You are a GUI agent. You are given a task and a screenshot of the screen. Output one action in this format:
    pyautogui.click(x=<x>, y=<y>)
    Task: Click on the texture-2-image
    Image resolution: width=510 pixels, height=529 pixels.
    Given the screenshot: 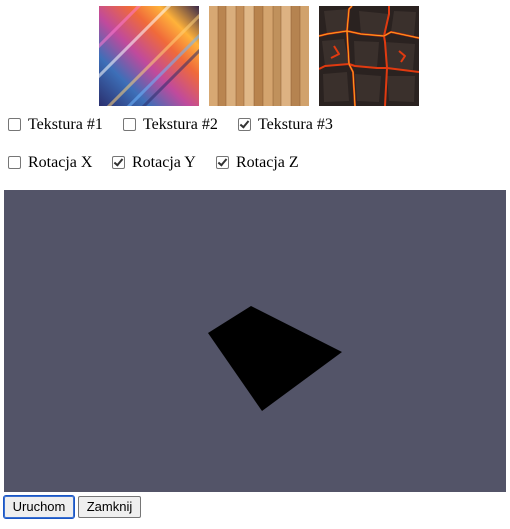 What is the action you would take?
    pyautogui.click(x=259, y=56)
    